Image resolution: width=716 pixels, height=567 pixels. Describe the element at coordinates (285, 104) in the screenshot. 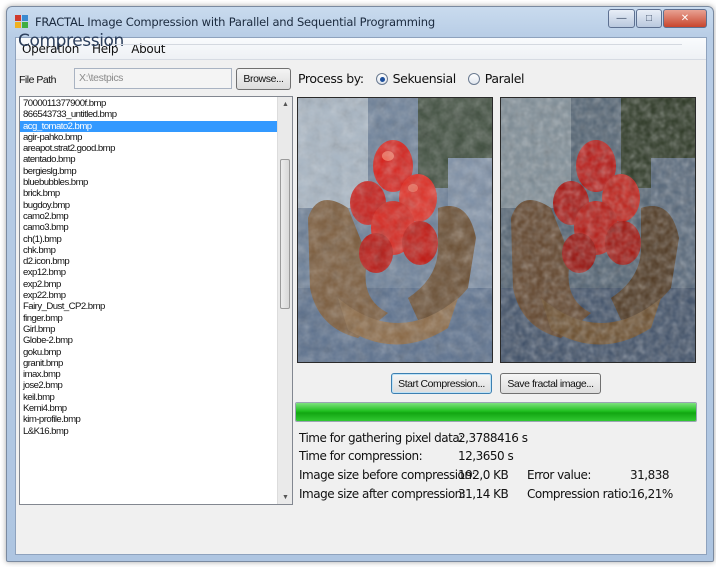

I see `scroll-up-icon: ▲` at that location.